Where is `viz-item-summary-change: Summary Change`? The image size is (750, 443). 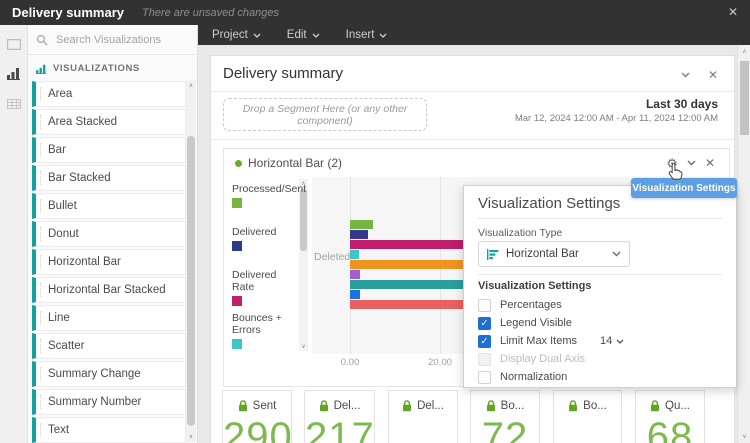
viz-item-summary-change: Summary Change is located at coordinates (109, 374).